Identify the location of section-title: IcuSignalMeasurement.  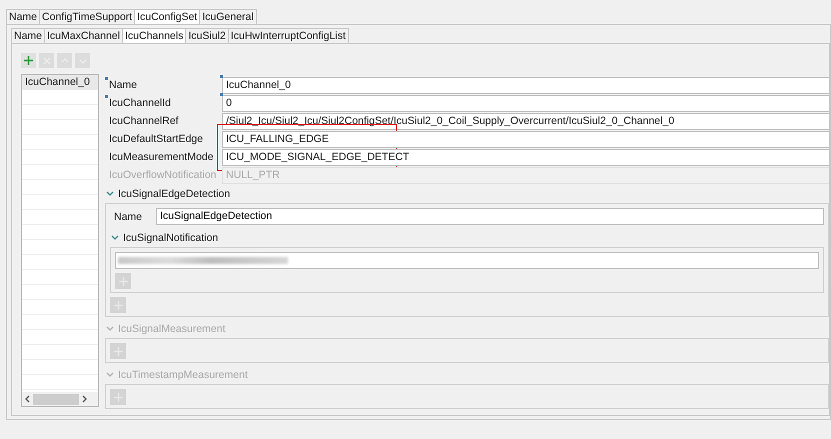
(172, 328).